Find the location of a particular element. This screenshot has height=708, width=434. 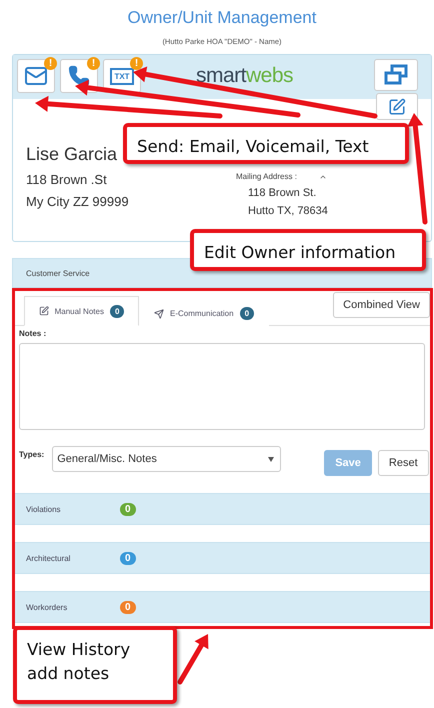

pen-icon is located at coordinates (43, 311).